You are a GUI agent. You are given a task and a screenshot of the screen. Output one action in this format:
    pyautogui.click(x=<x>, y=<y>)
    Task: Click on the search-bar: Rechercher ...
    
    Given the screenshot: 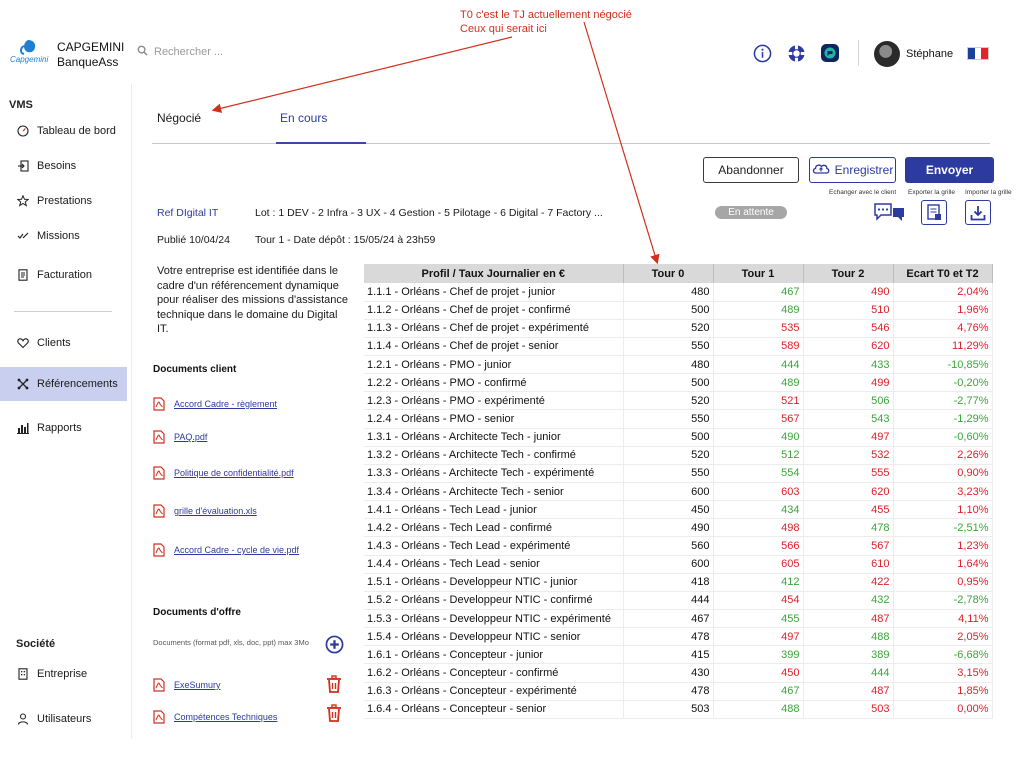 What is the action you would take?
    pyautogui.click(x=180, y=52)
    